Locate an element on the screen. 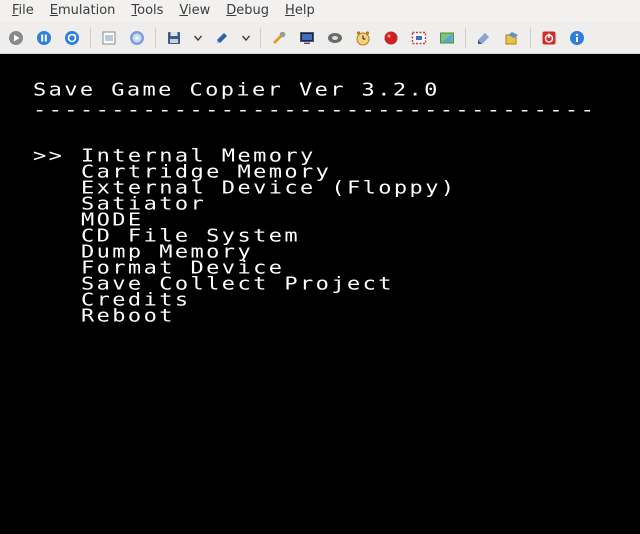 The image size is (640, 534). save-state-icon is located at coordinates (174, 37).